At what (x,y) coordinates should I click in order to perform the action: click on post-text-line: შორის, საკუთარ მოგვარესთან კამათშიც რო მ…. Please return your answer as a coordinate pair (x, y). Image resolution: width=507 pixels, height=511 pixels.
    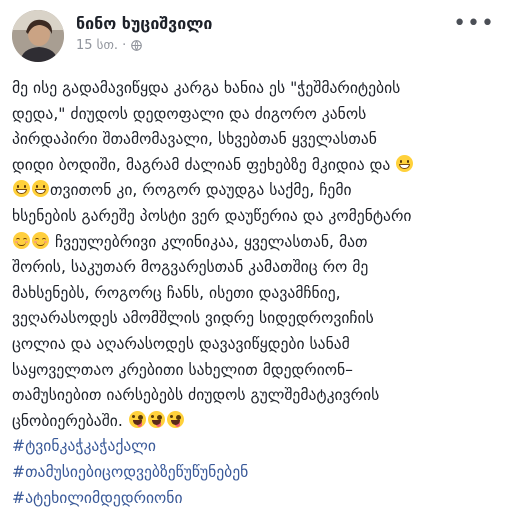
    Looking at the image, I should click on (253, 268).